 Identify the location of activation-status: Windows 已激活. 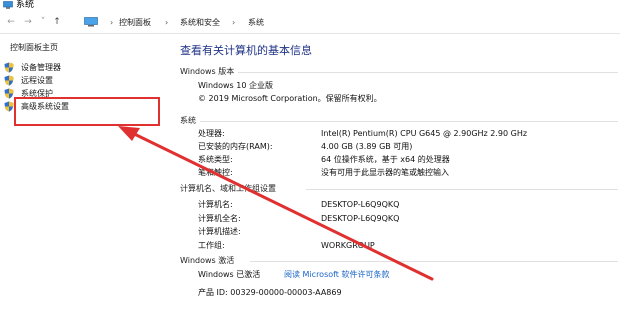
(229, 274).